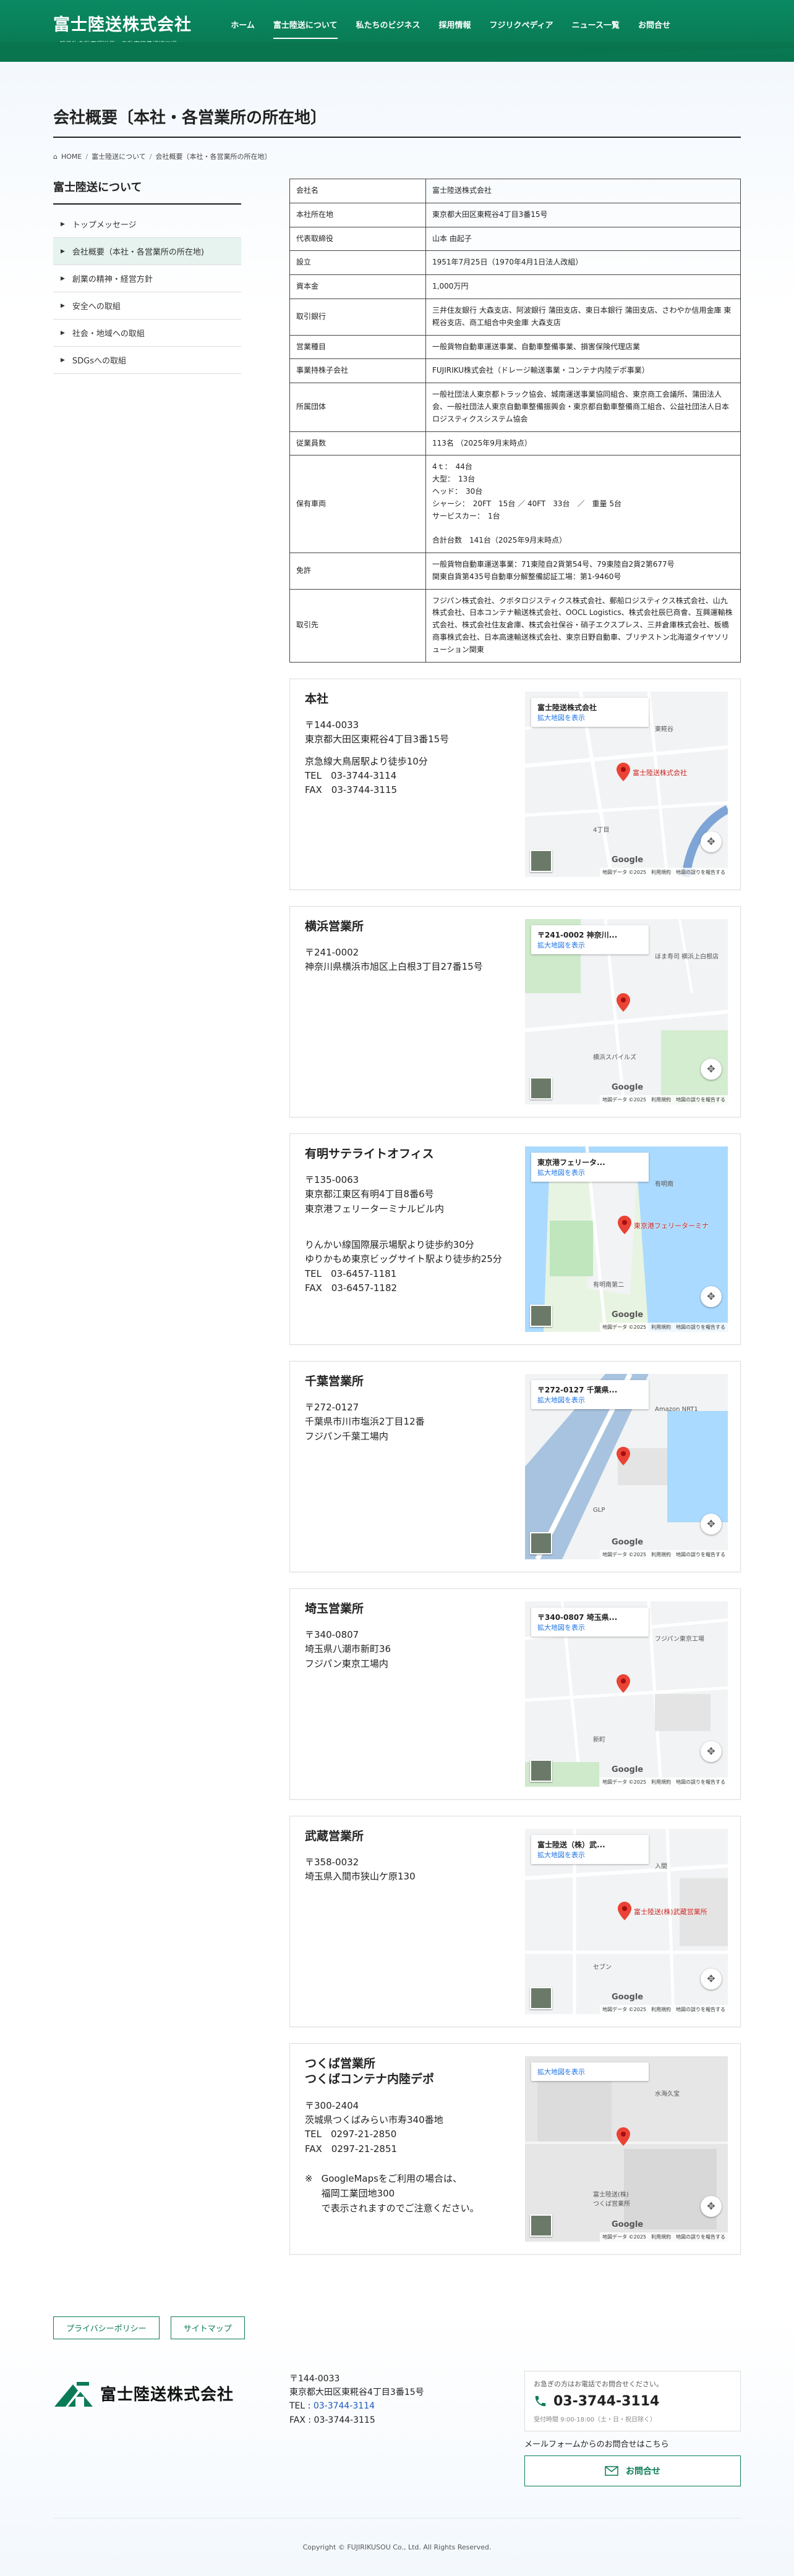  Describe the element at coordinates (358, 317) in the screenshot. I see `company-row-label: 取引銀行` at that location.